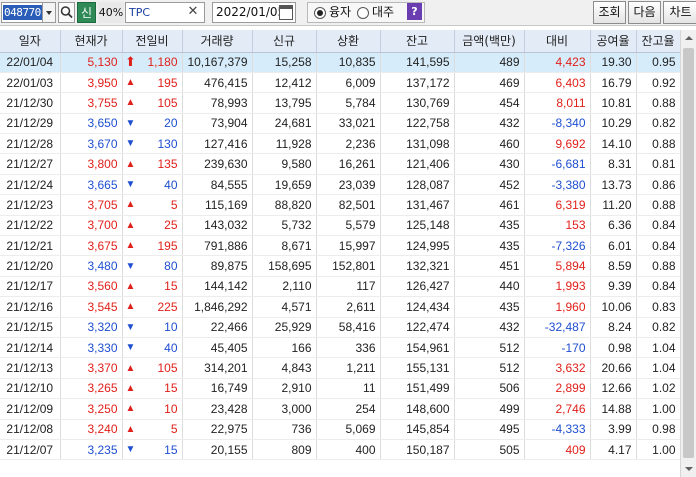  I want to click on scroll-thumb, so click(688, 253).